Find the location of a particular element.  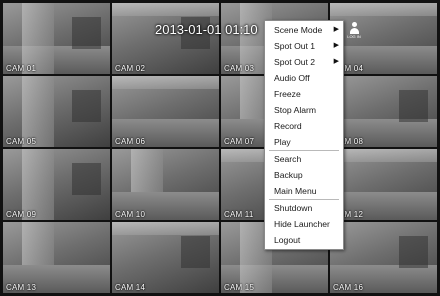

camera-label: CAM 05 is located at coordinates (21, 141).